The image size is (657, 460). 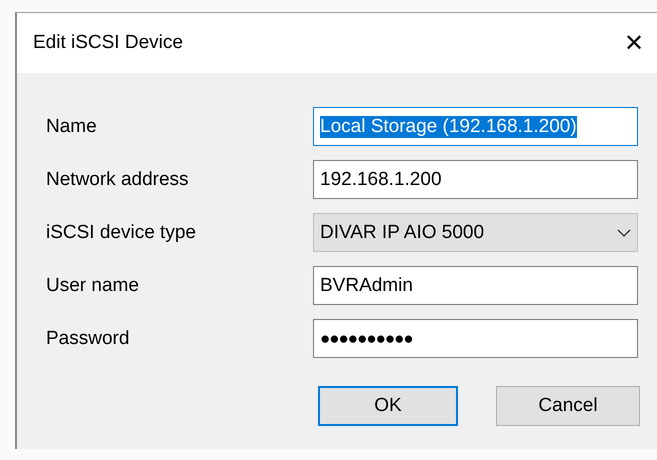 I want to click on field-label: User name, so click(x=93, y=285).